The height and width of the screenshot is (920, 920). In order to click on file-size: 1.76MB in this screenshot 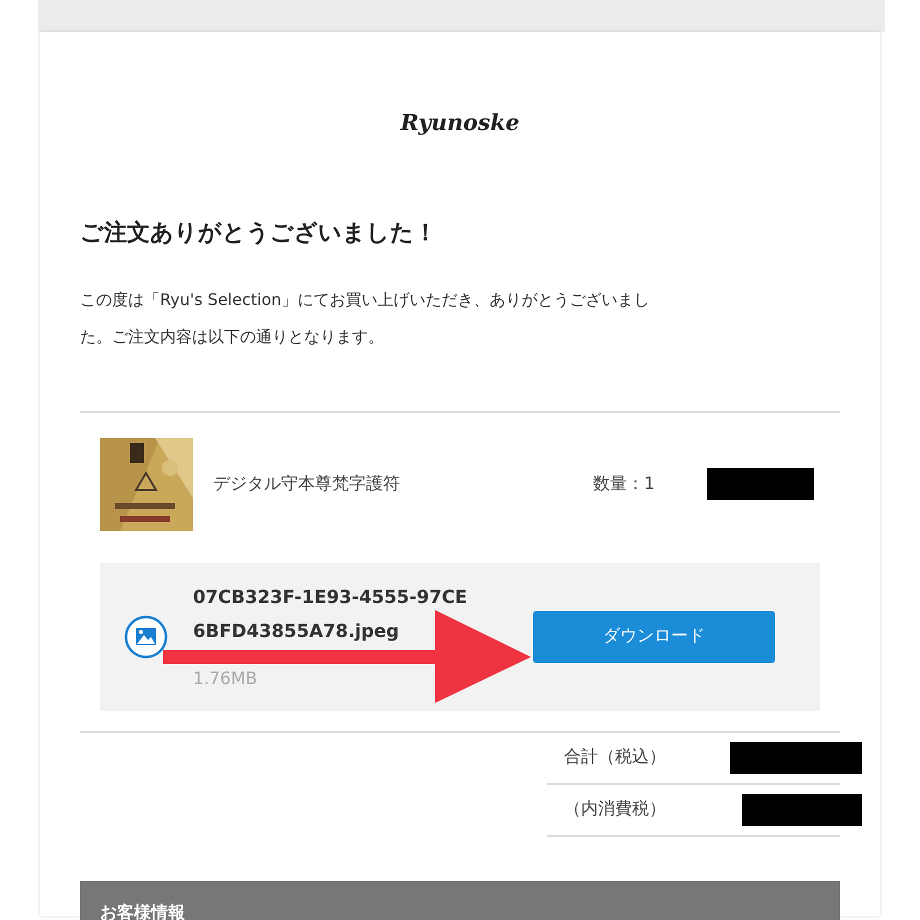, I will do `click(225, 679)`.